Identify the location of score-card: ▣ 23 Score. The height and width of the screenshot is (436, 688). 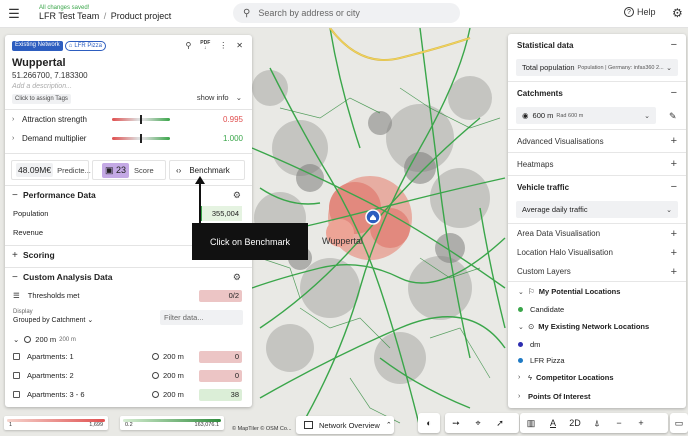
(129, 170).